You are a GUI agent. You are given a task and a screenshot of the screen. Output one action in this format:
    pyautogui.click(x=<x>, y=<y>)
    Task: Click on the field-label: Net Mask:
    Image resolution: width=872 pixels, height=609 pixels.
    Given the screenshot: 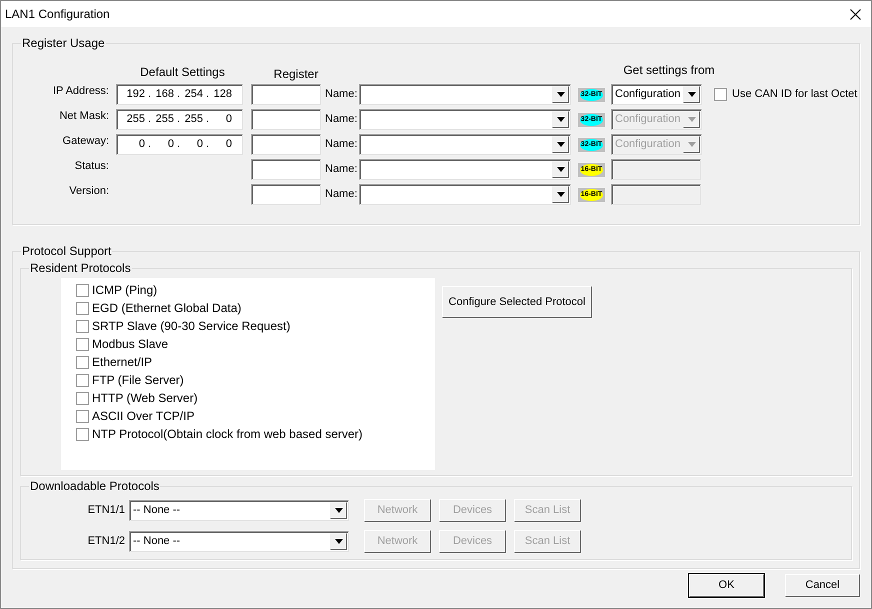 What is the action you would take?
    pyautogui.click(x=83, y=116)
    